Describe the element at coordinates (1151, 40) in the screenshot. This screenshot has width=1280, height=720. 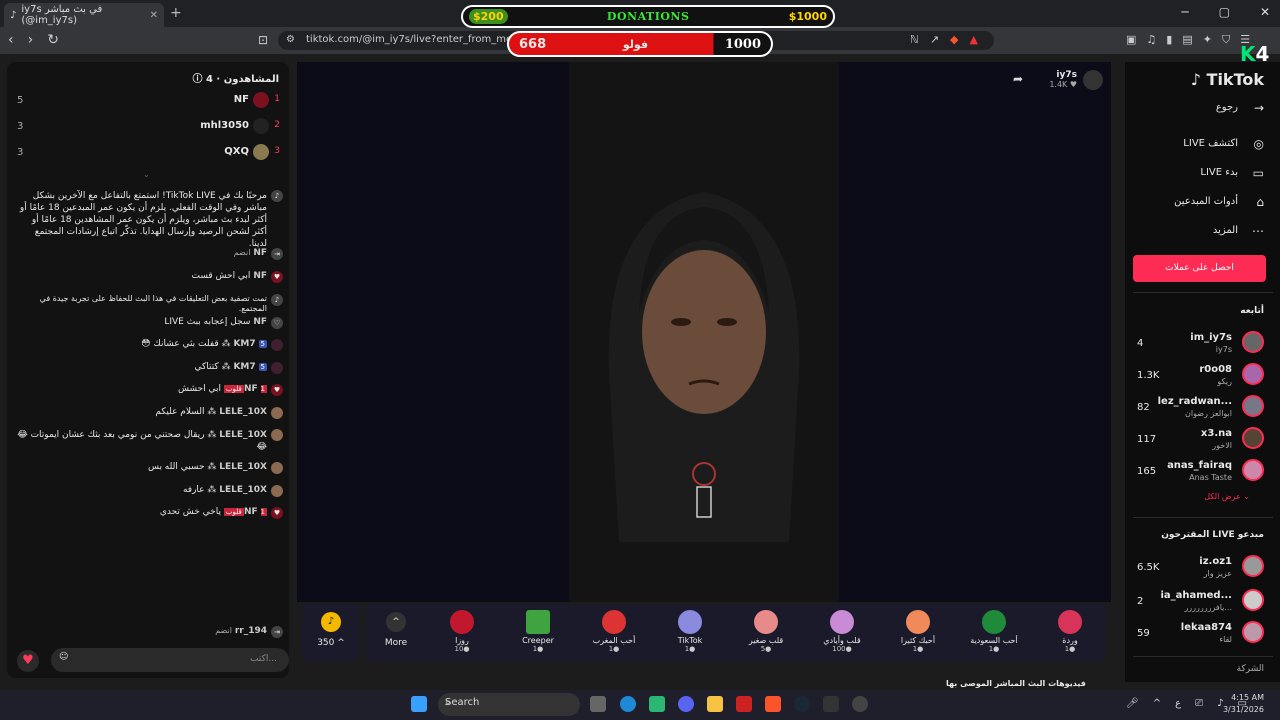
I see `music-icon: ♫` at that location.